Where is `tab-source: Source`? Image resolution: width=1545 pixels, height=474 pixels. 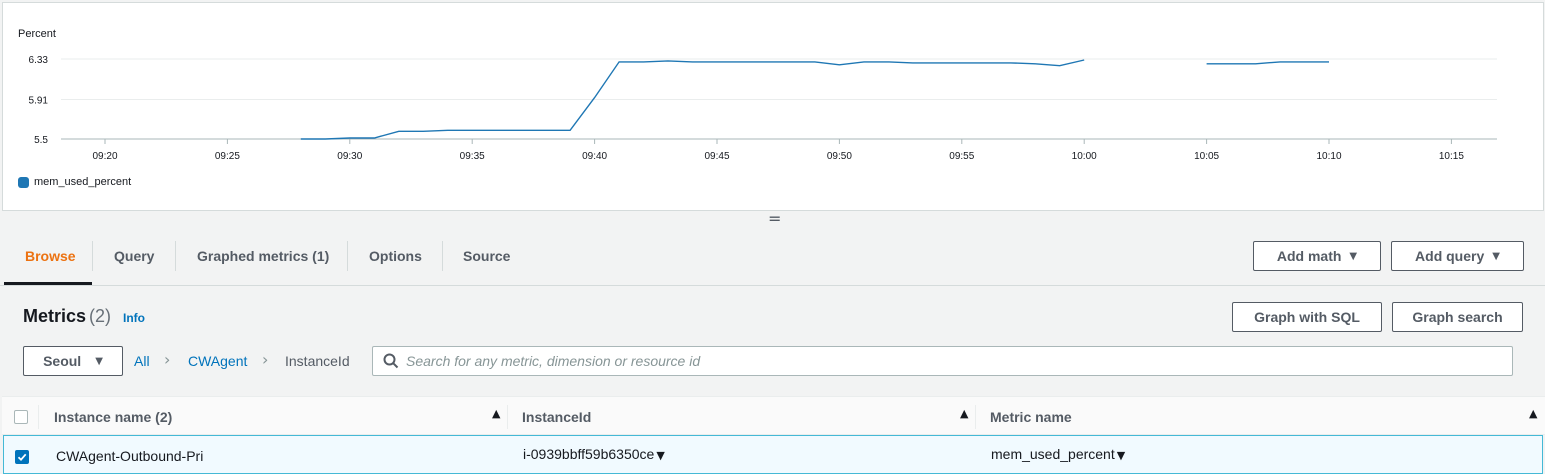
tab-source: Source is located at coordinates (486, 256).